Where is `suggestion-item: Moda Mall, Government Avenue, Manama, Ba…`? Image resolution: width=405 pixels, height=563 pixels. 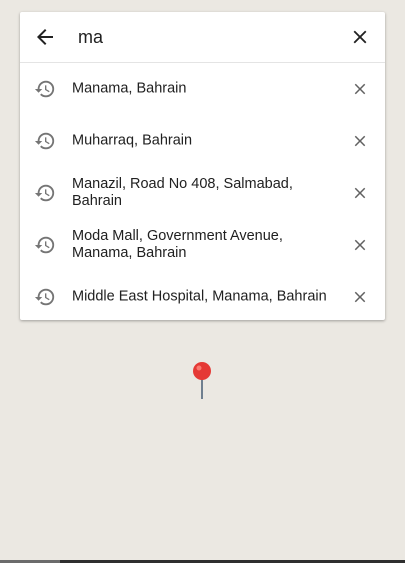
suggestion-item: Moda Mall, Government Avenue, Manama, Ba… is located at coordinates (202, 245).